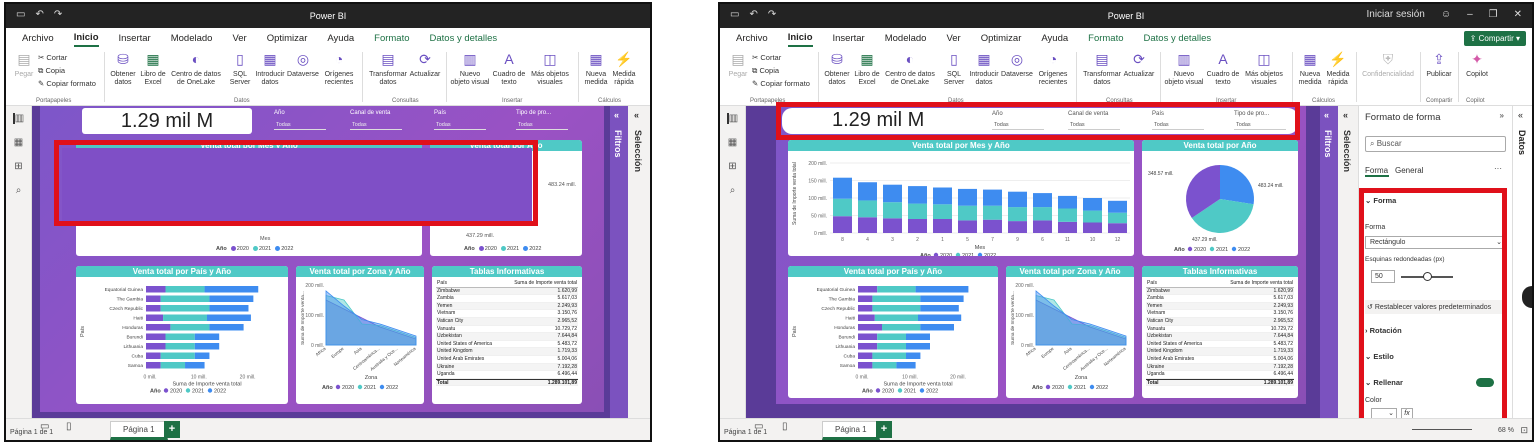  Describe the element at coordinates (340, 38) in the screenshot. I see `tab-ayuda: Ayuda` at that location.